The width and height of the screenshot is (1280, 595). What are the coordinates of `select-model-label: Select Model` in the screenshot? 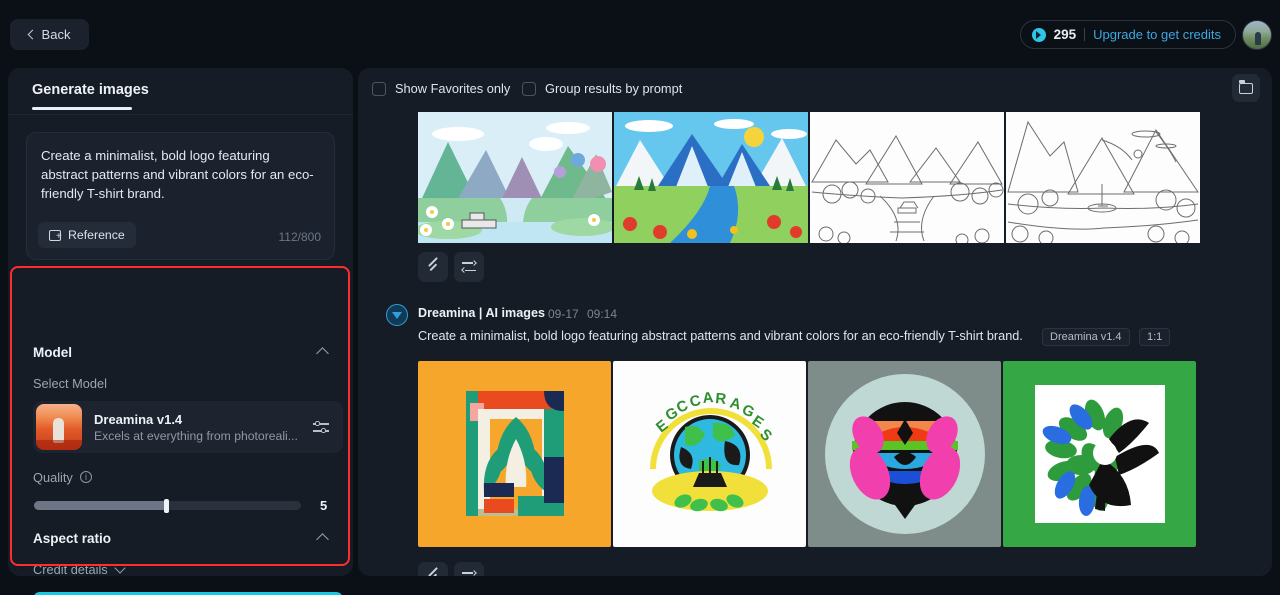 It's located at (70, 383).